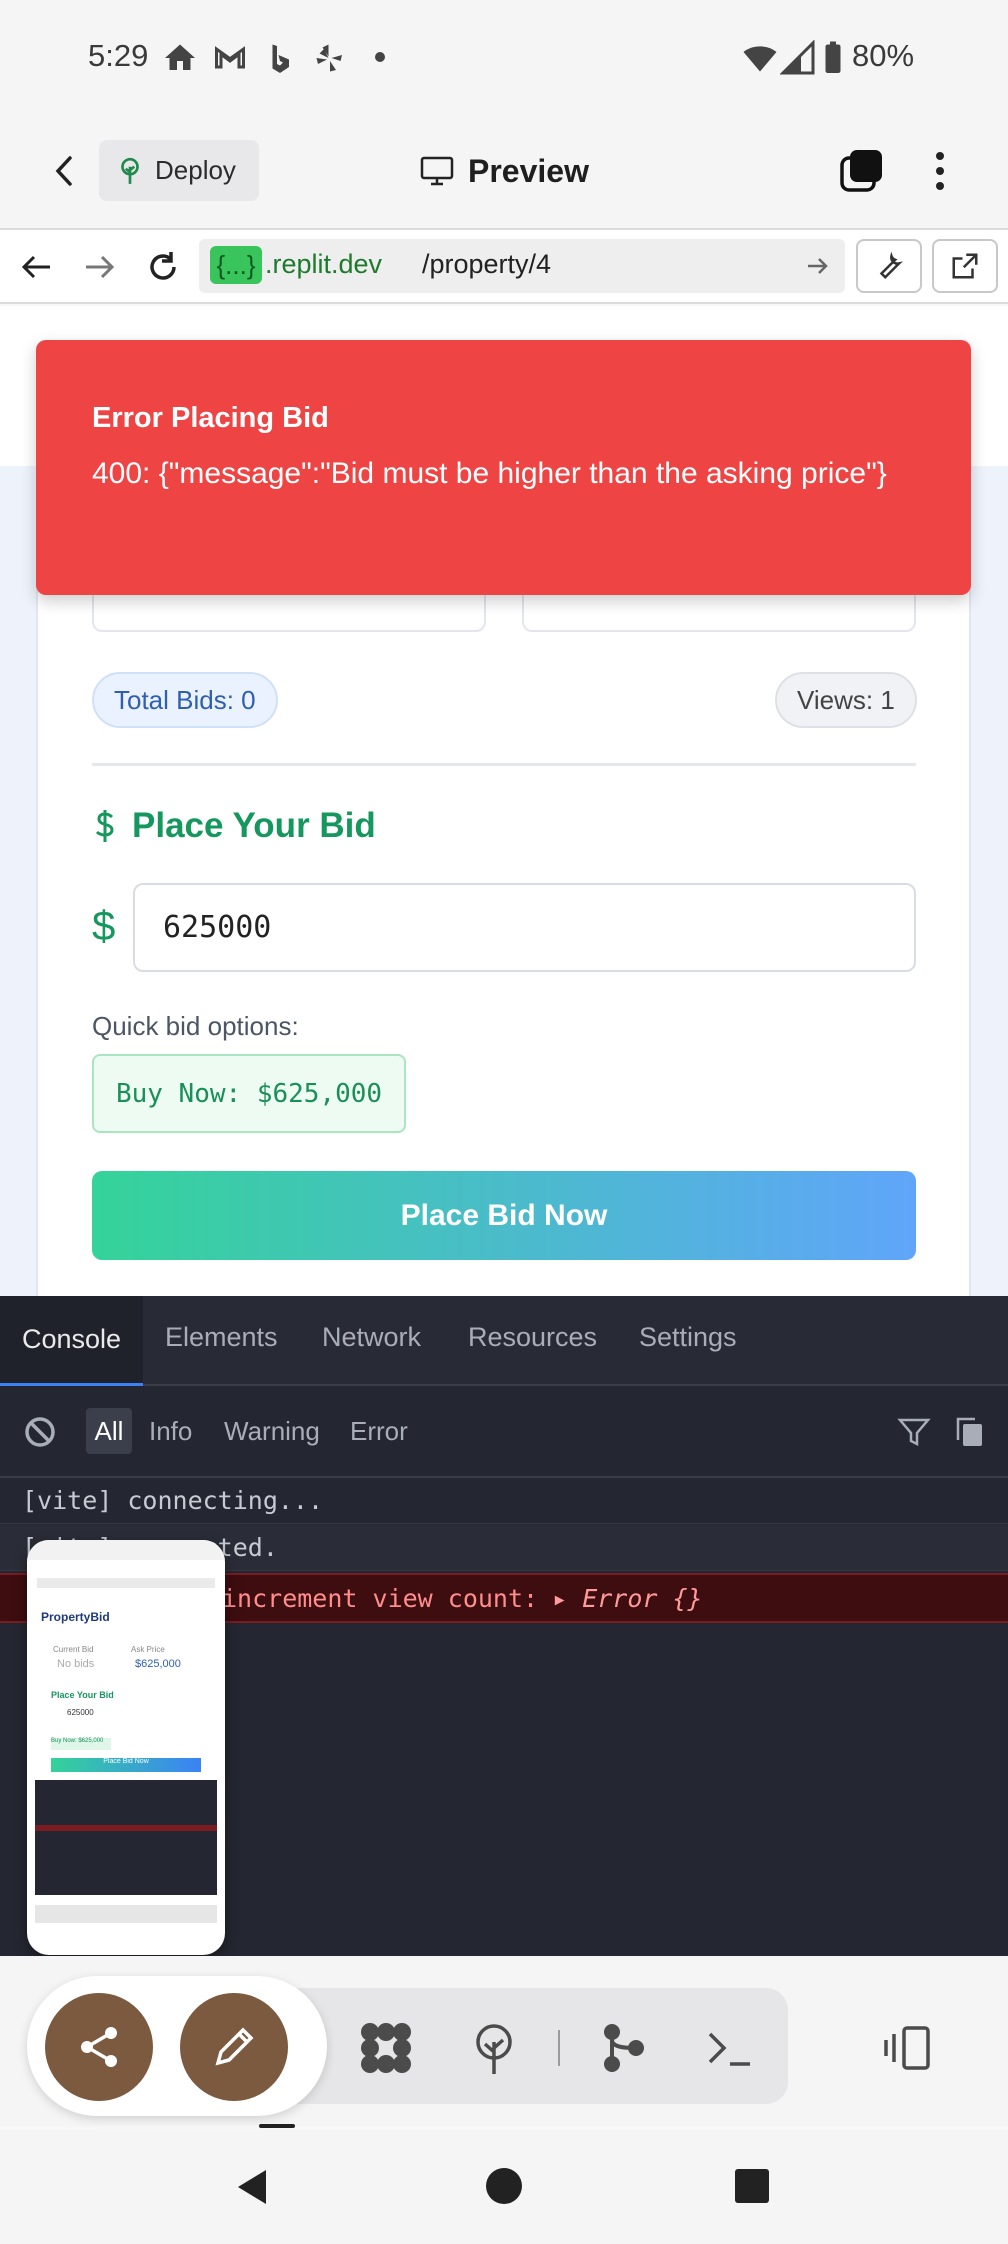 The image size is (1008, 2244). I want to click on url-host-tag: {...}, so click(236, 265).